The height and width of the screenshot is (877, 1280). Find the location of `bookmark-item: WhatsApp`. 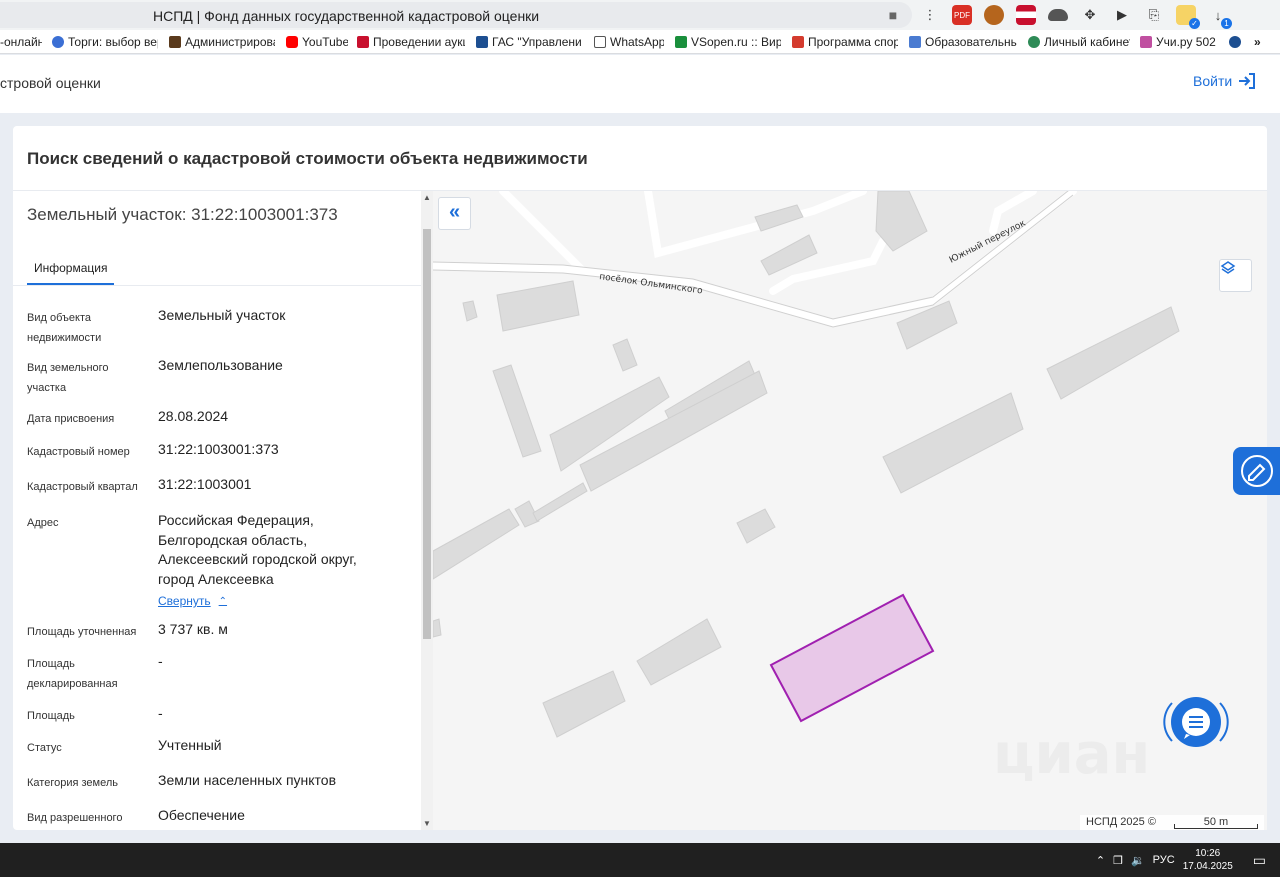

bookmark-item: WhatsApp is located at coordinates (629, 42).